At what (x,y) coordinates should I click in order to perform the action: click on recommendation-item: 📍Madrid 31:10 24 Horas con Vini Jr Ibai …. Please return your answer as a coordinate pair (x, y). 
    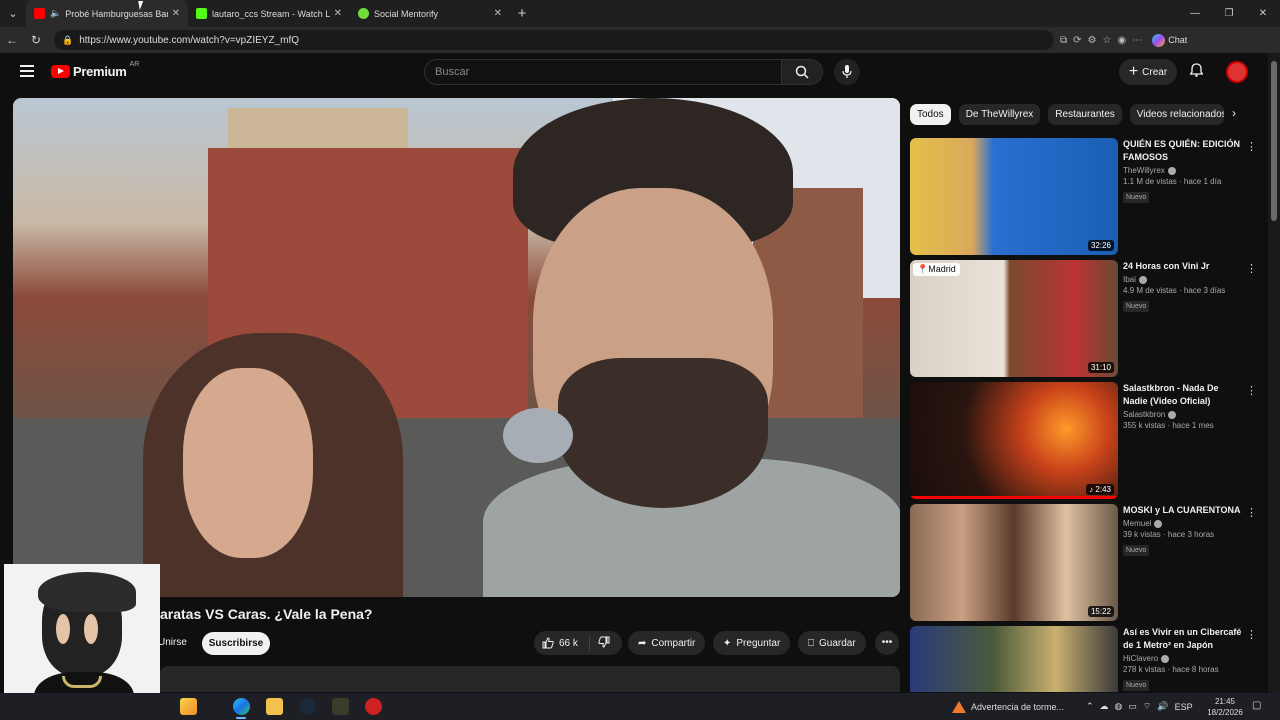
    Looking at the image, I should click on (1085, 318).